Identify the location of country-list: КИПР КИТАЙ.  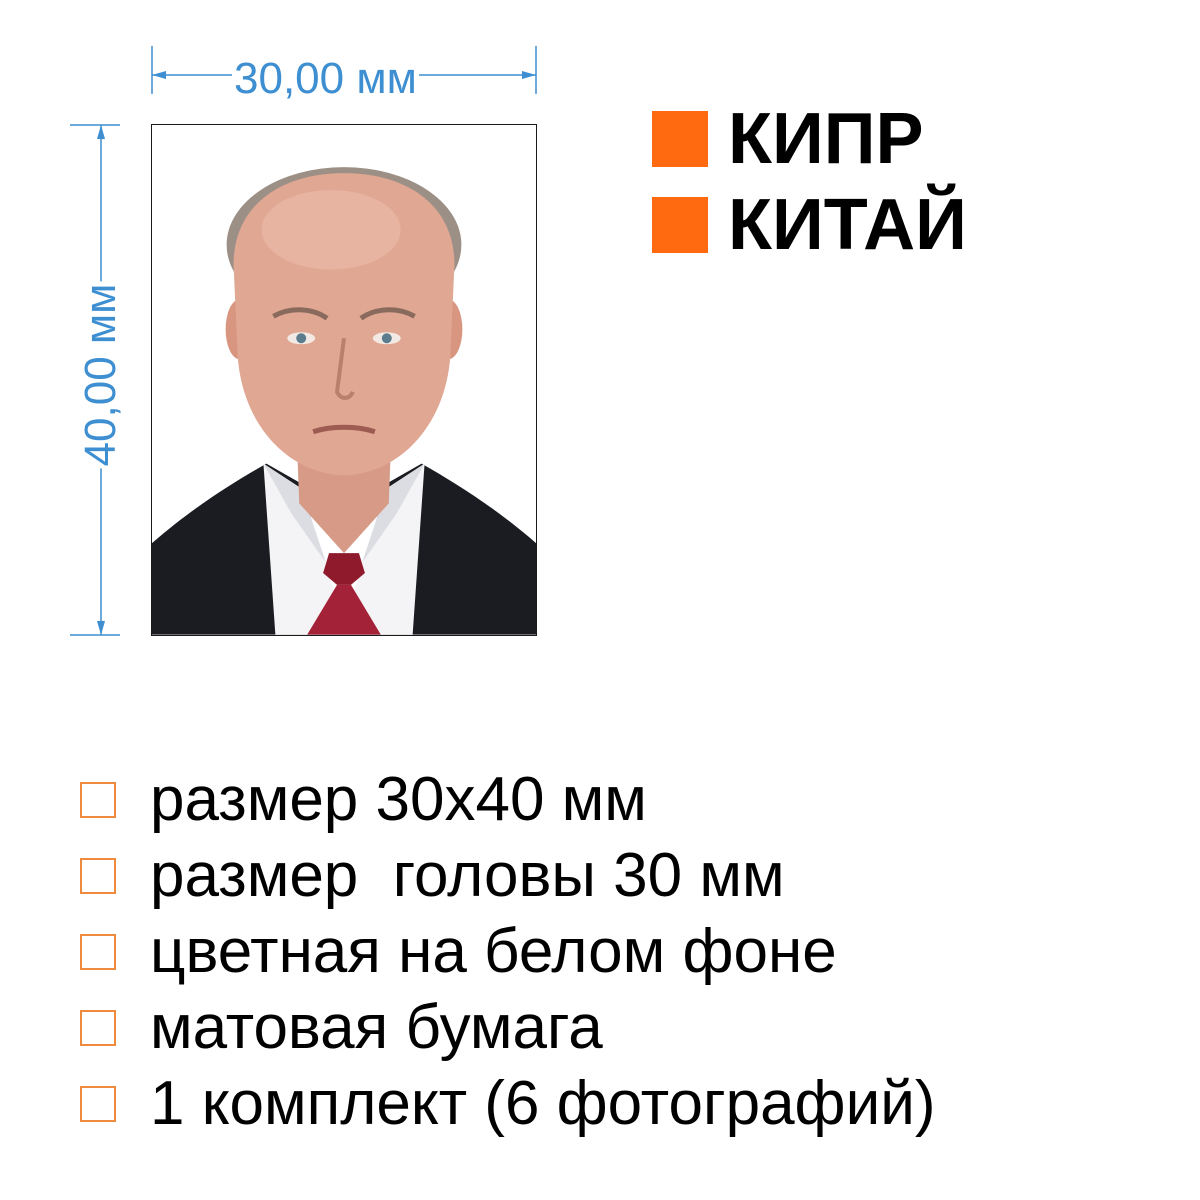
(809, 186).